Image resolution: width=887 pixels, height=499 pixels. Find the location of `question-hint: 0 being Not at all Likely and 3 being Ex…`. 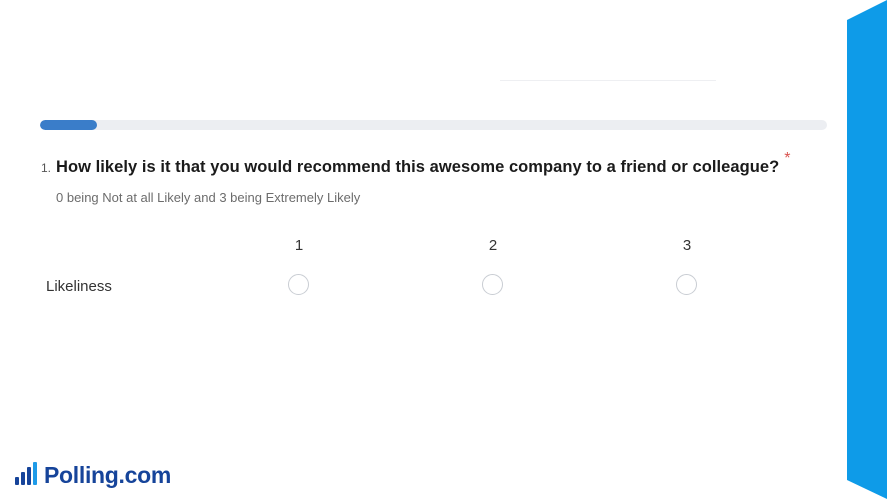

question-hint: 0 being Not at all Likely and 3 being Ex… is located at coordinates (208, 197).